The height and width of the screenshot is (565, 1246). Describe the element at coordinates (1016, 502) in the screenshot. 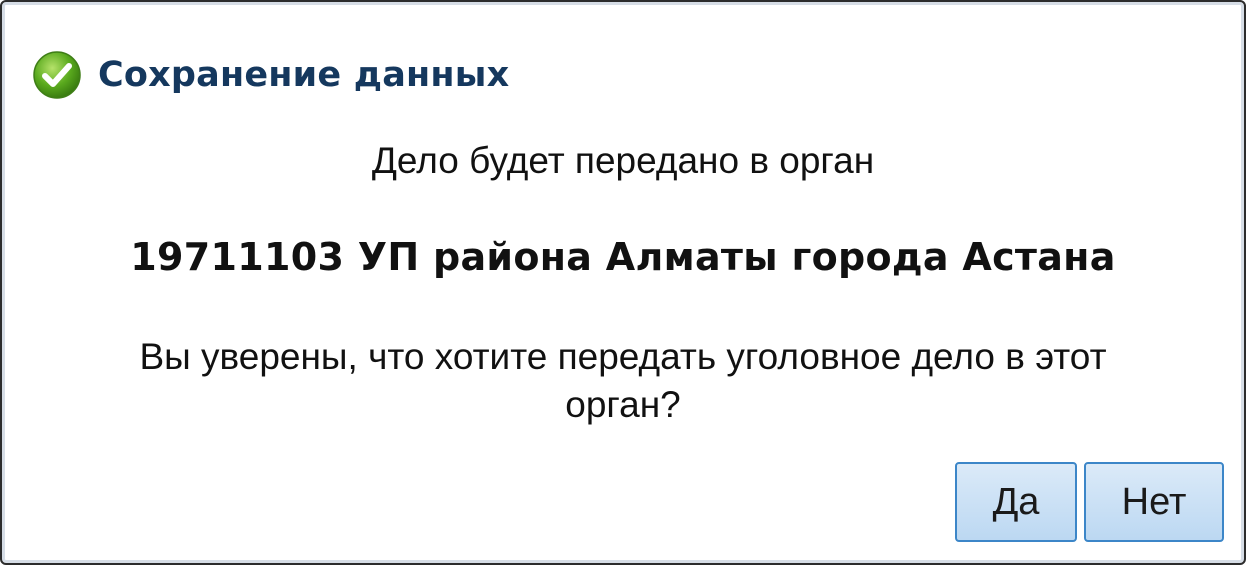

I see `yes-button: Да` at that location.